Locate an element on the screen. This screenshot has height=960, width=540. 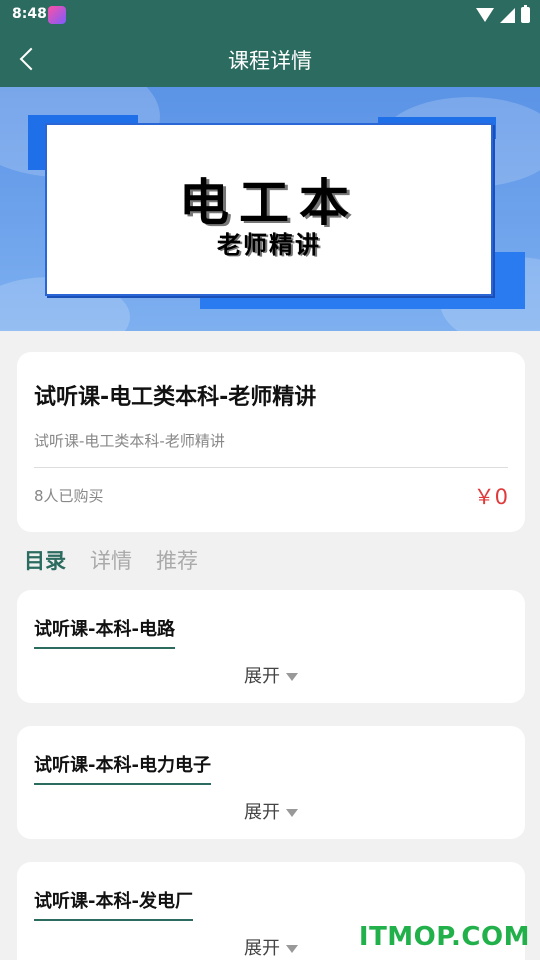
battery-icon is located at coordinates (525, 14).